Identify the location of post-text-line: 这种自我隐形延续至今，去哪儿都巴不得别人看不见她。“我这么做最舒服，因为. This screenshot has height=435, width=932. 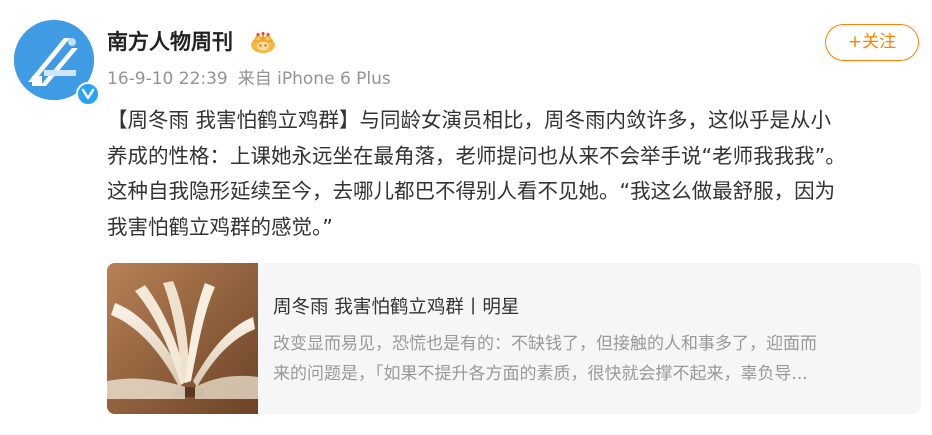
(471, 191).